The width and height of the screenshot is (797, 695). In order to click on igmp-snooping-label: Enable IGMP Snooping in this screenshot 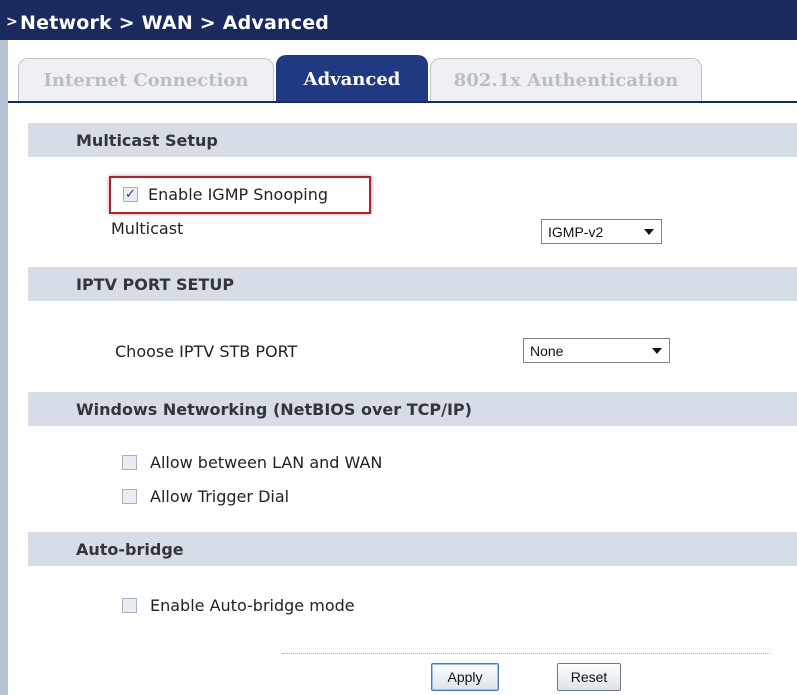, I will do `click(238, 194)`.